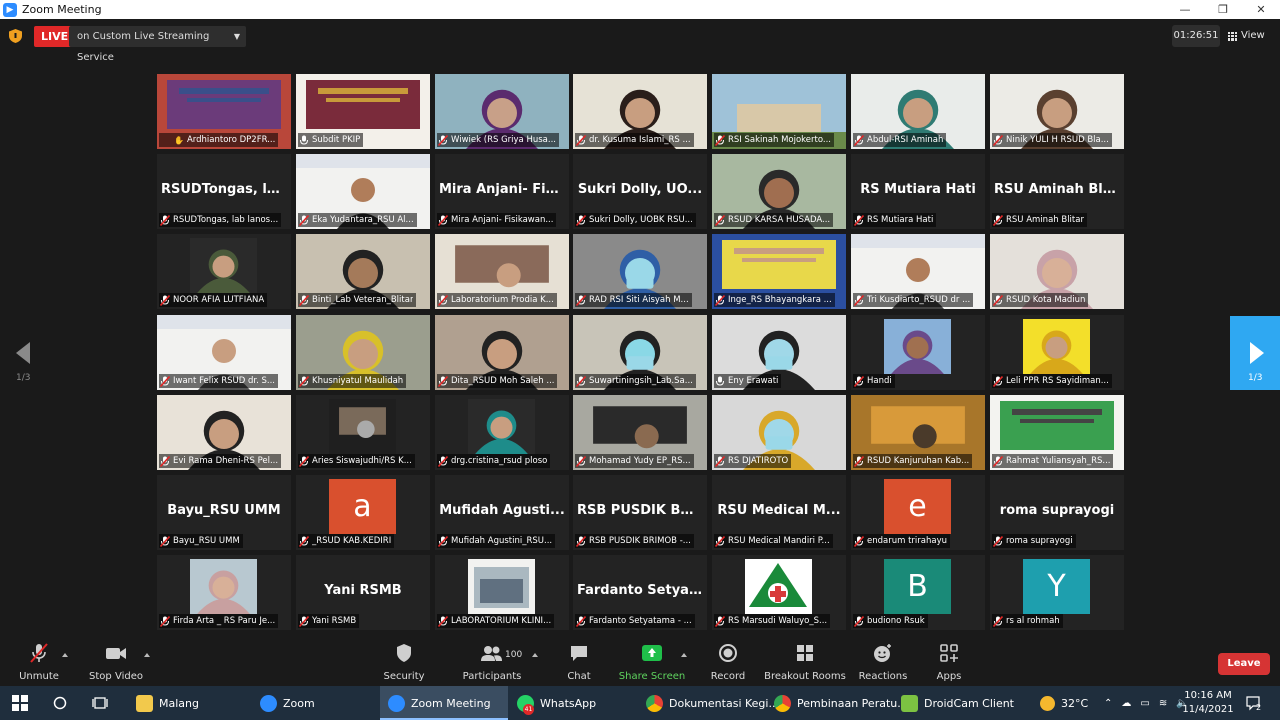 The width and height of the screenshot is (1280, 720). I want to click on search-button, so click(60, 703).